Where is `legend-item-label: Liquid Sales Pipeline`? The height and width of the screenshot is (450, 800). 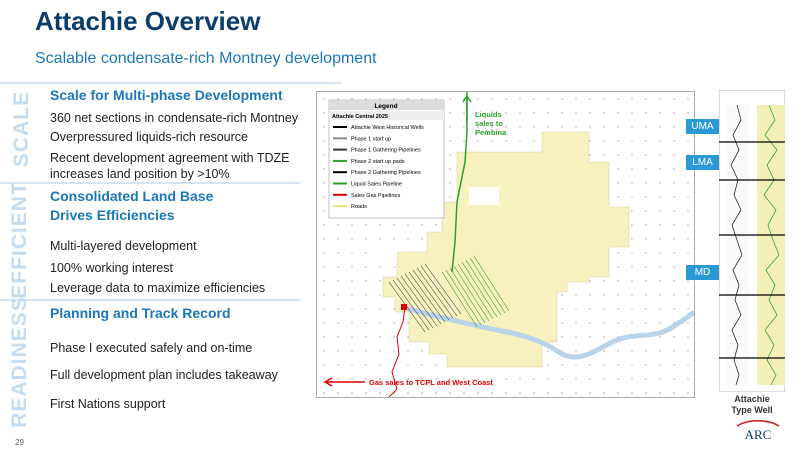 legend-item-label: Liquid Sales Pipeline is located at coordinates (376, 185).